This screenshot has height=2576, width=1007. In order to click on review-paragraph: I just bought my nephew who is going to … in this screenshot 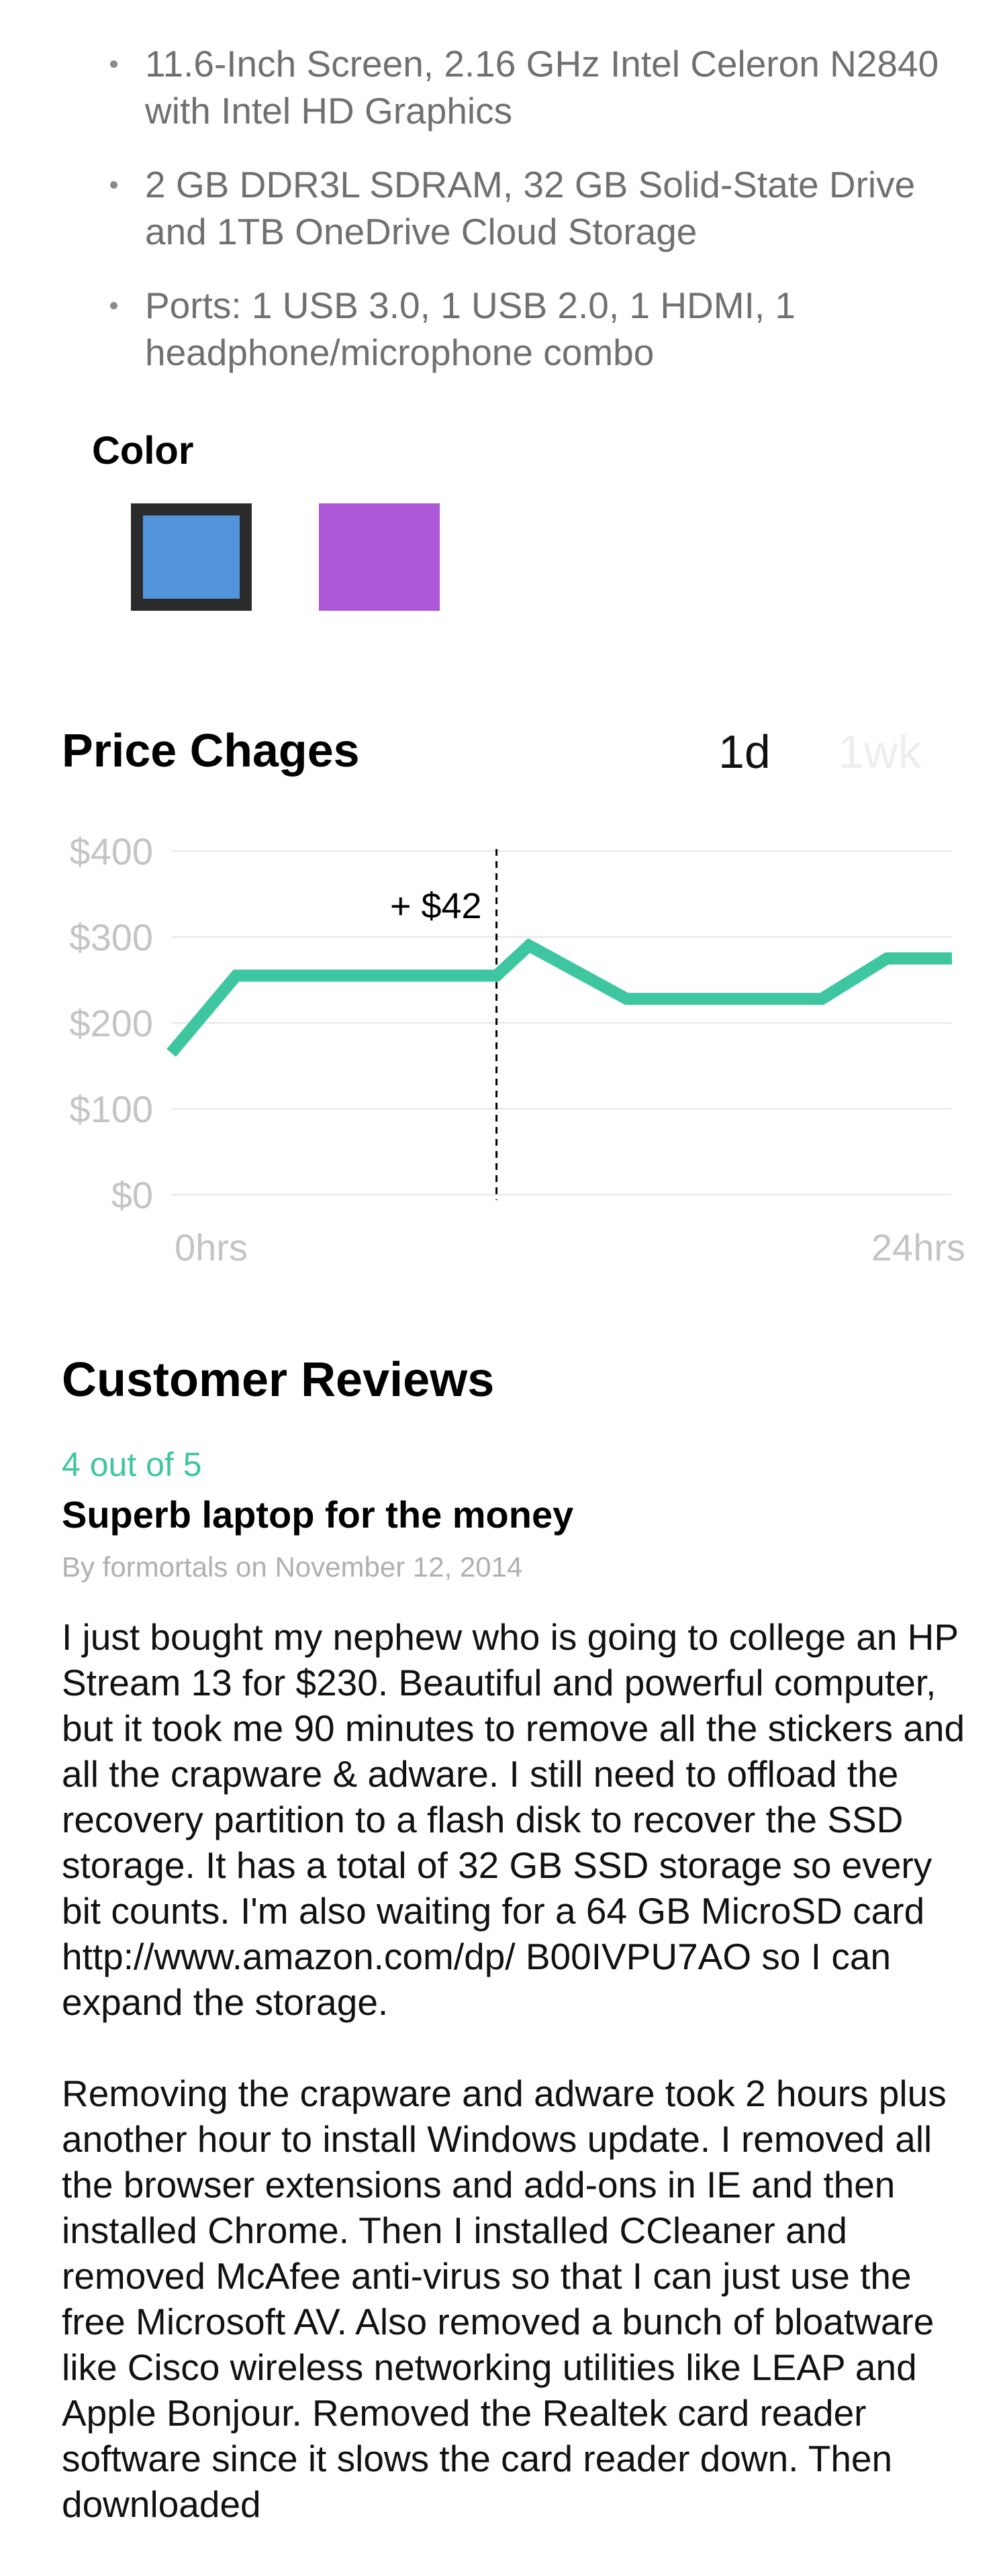, I will do `click(514, 1819)`.